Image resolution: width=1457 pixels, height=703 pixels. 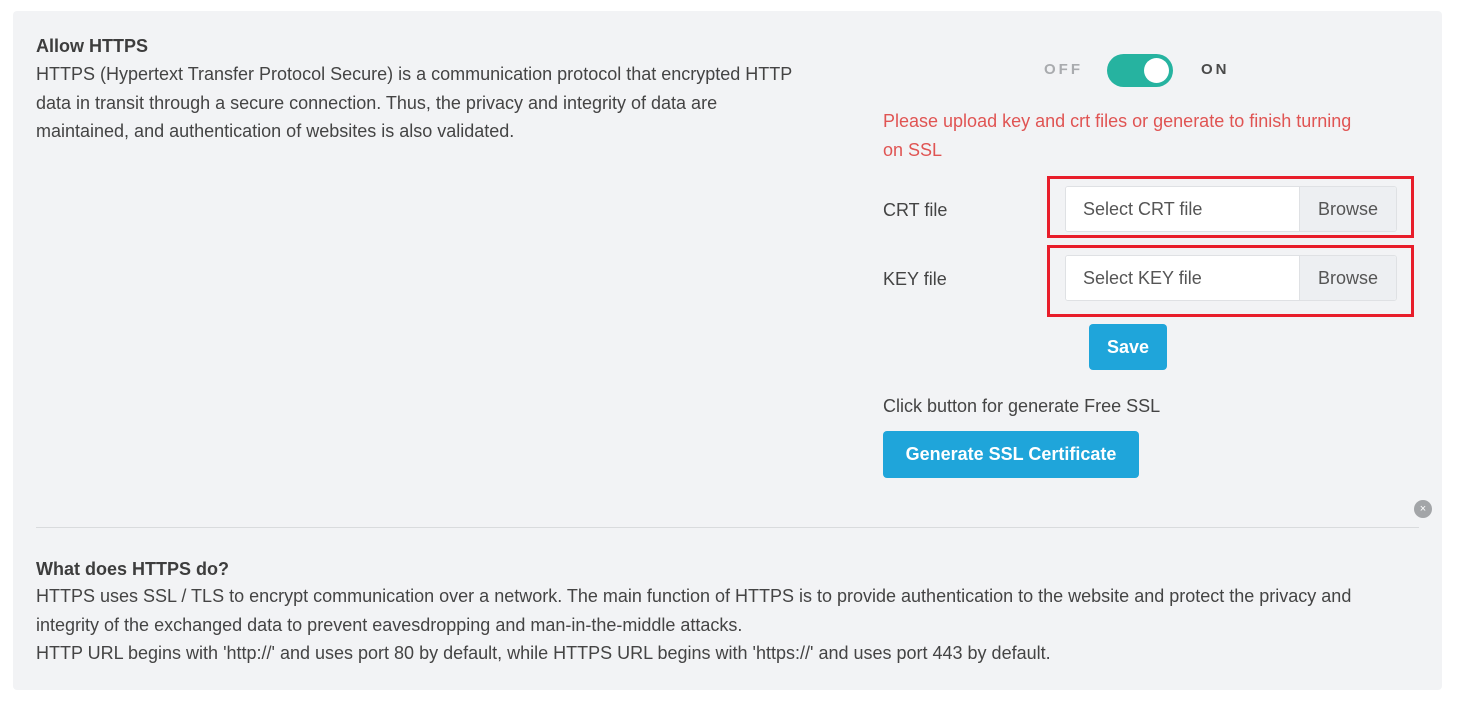 I want to click on section-divider, so click(x=727, y=527).